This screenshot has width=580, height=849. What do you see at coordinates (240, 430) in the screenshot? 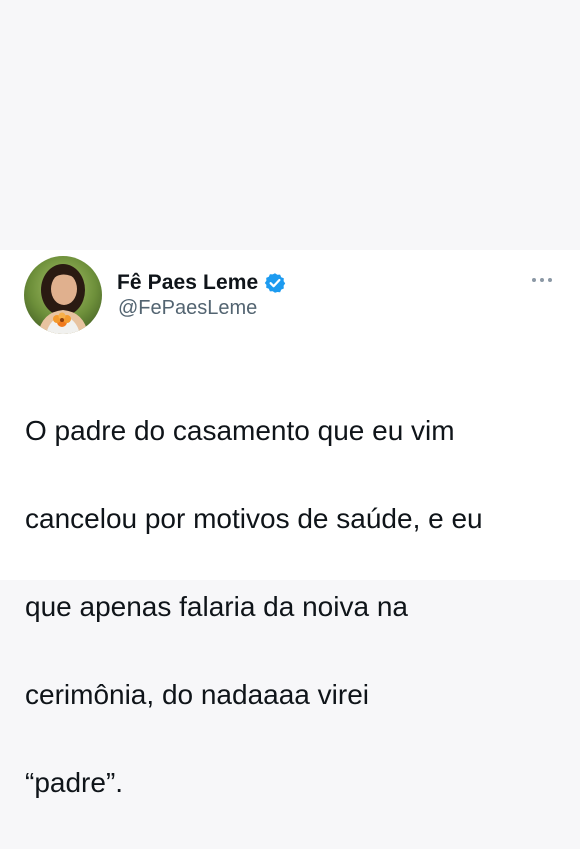
I see `tweet-text-line: O padre do casamento que eu vim` at bounding box center [240, 430].